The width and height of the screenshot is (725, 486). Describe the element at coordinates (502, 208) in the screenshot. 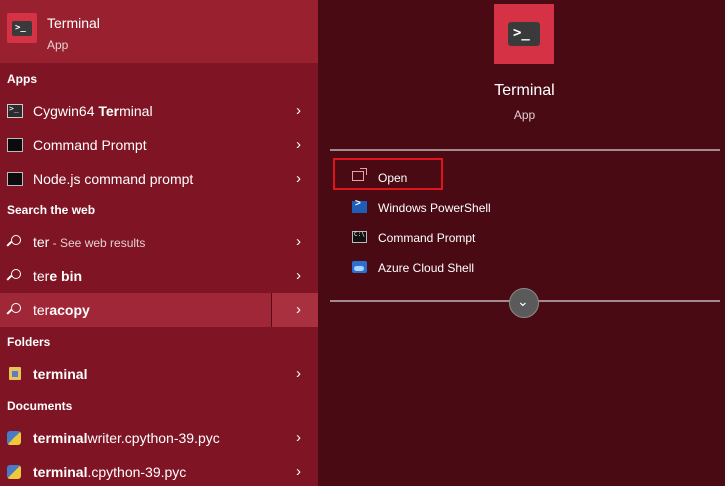

I see `action-windows-powershell: Windows PowerShell` at that location.